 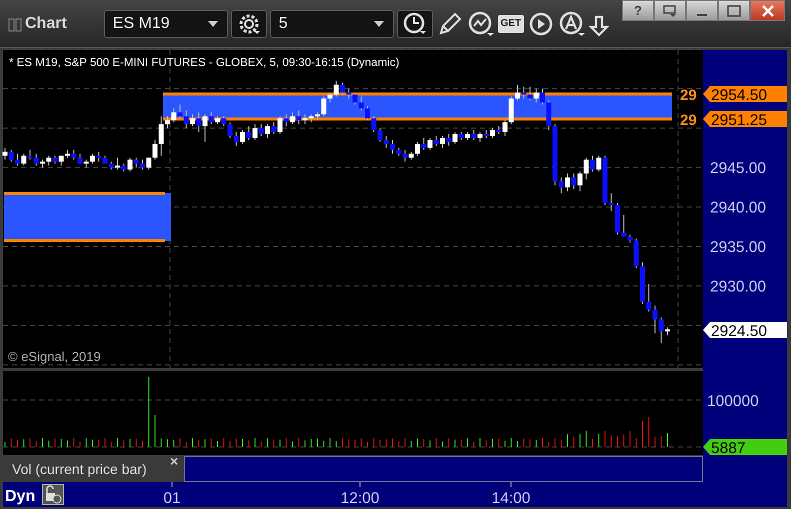 What do you see at coordinates (20, 496) in the screenshot?
I see `dyn-label: Dyn` at bounding box center [20, 496].